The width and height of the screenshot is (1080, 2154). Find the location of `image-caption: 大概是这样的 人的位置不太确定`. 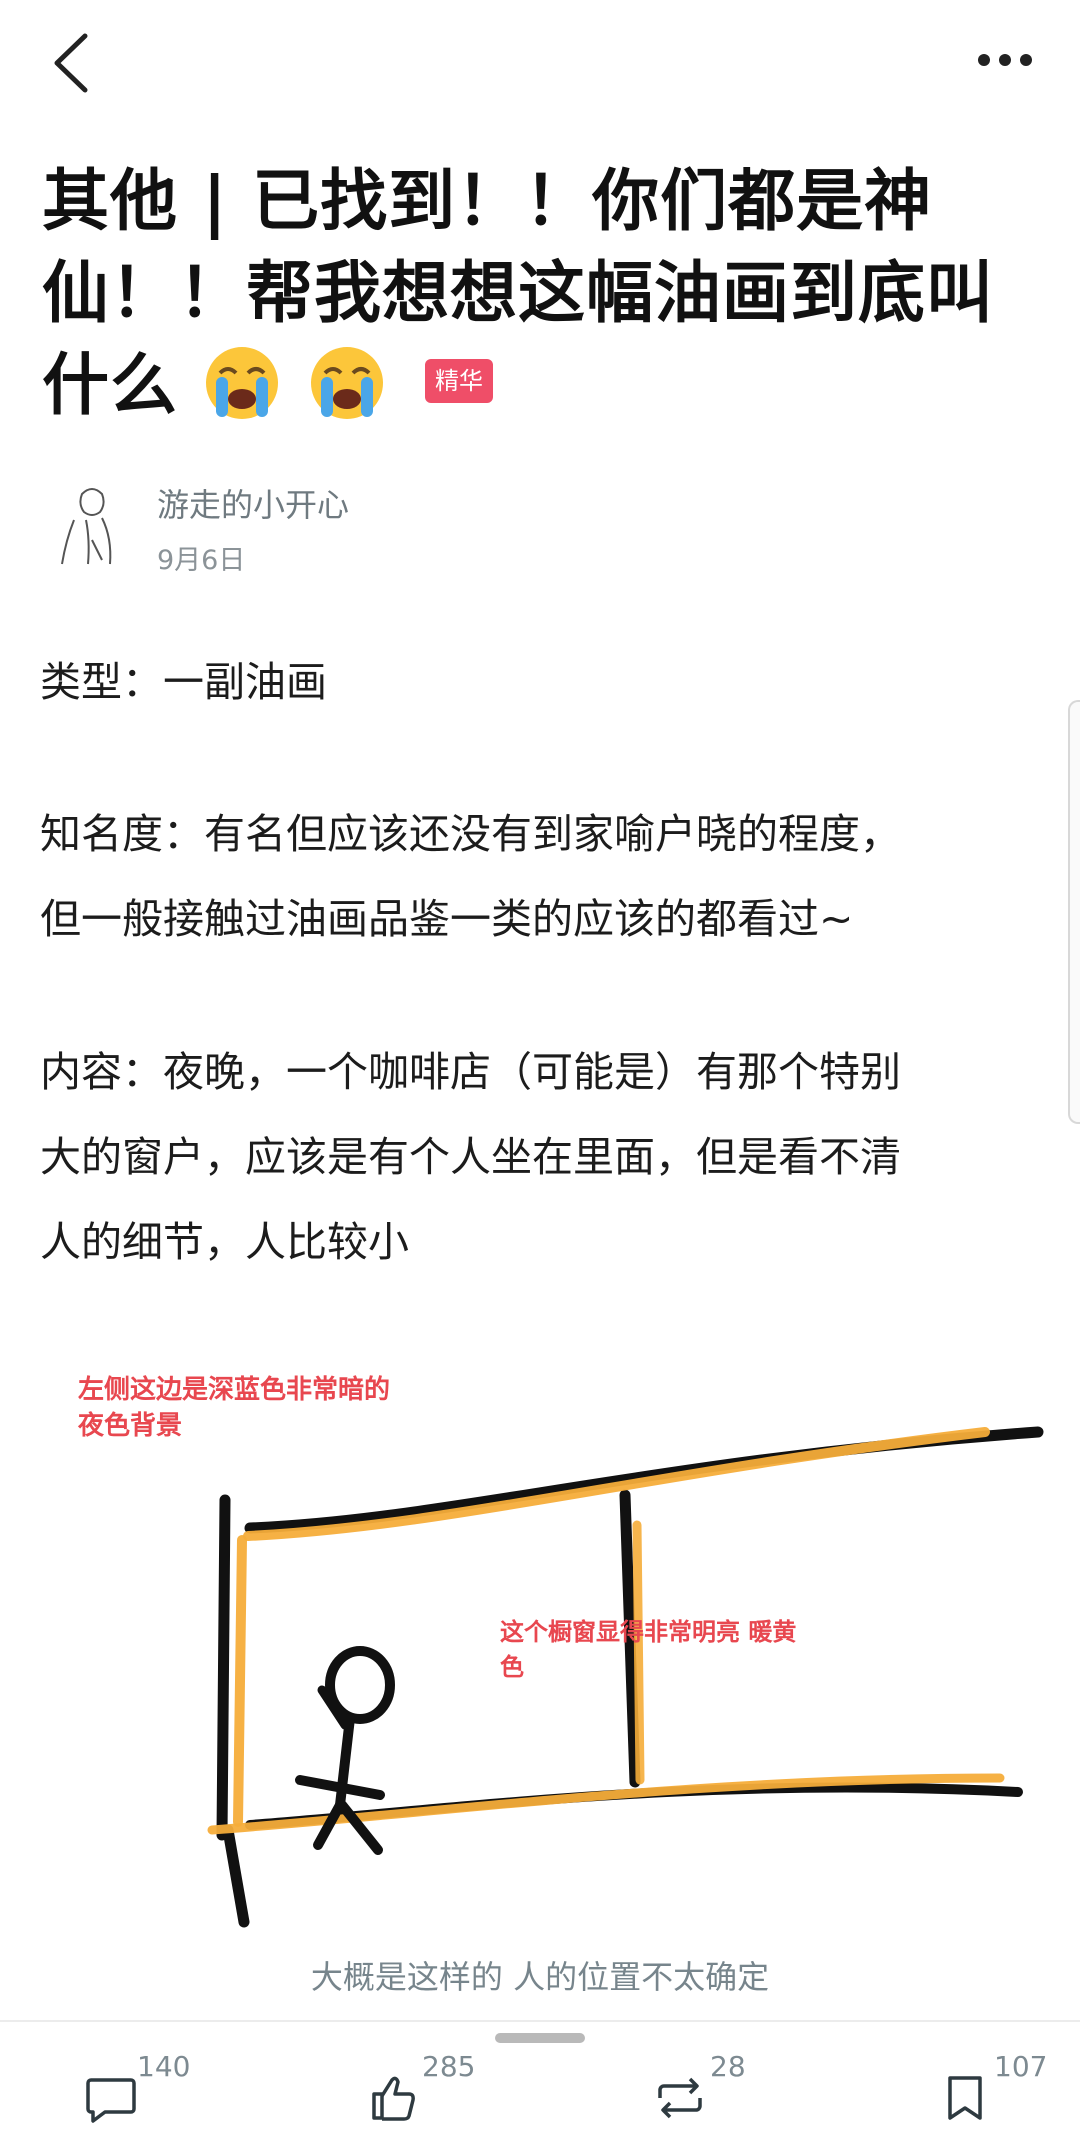

image-caption: 大概是这样的 人的位置不太确定 is located at coordinates (540, 1977).